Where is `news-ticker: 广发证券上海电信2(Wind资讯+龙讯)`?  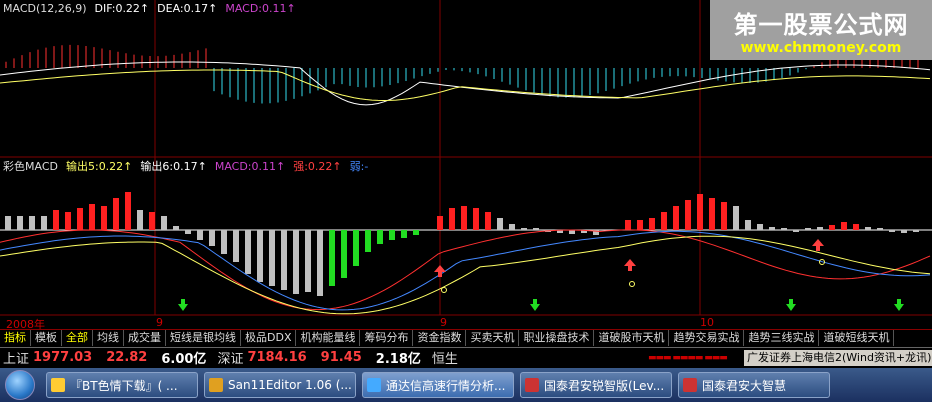
news-ticker: 广发证券上海电信2(Wind资讯+龙讯) is located at coordinates (838, 358).